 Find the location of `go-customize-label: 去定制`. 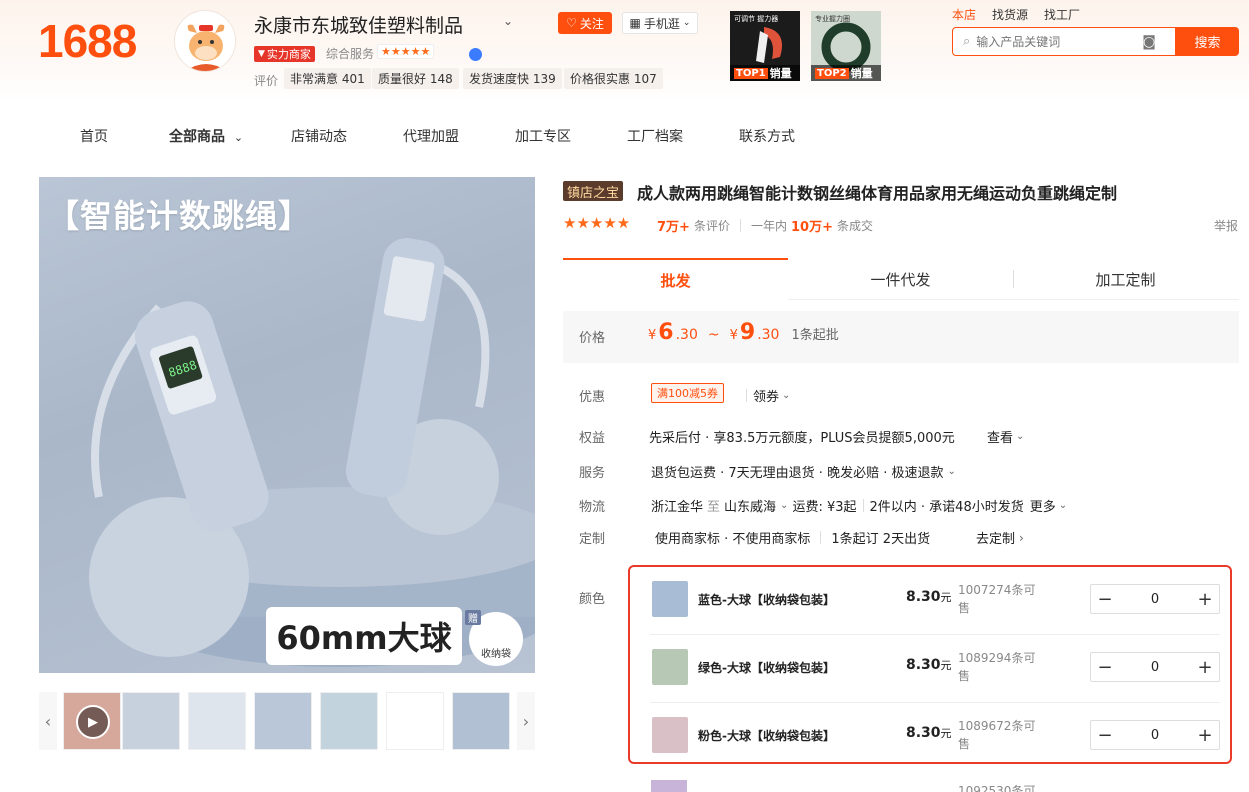

go-customize-label: 去定制 is located at coordinates (996, 539).